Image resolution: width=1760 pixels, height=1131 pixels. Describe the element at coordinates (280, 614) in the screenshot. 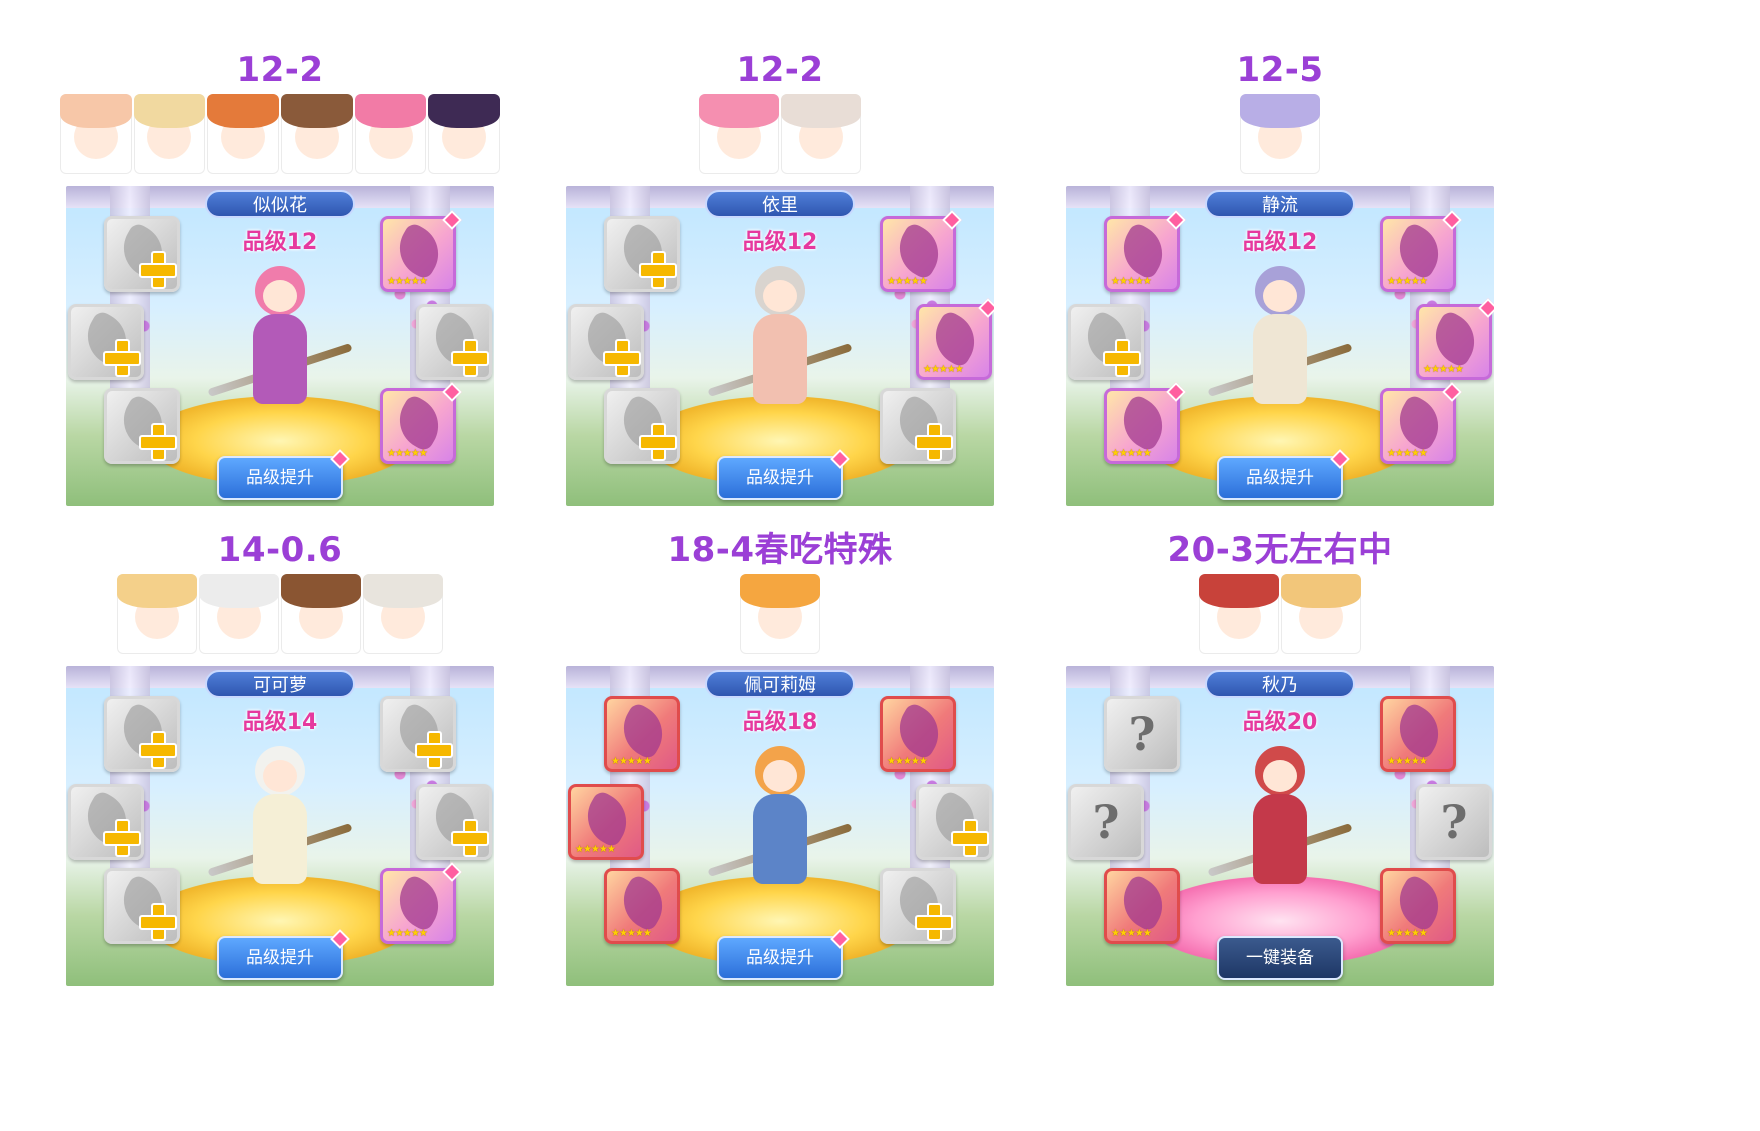

I see `portrait-row` at that location.